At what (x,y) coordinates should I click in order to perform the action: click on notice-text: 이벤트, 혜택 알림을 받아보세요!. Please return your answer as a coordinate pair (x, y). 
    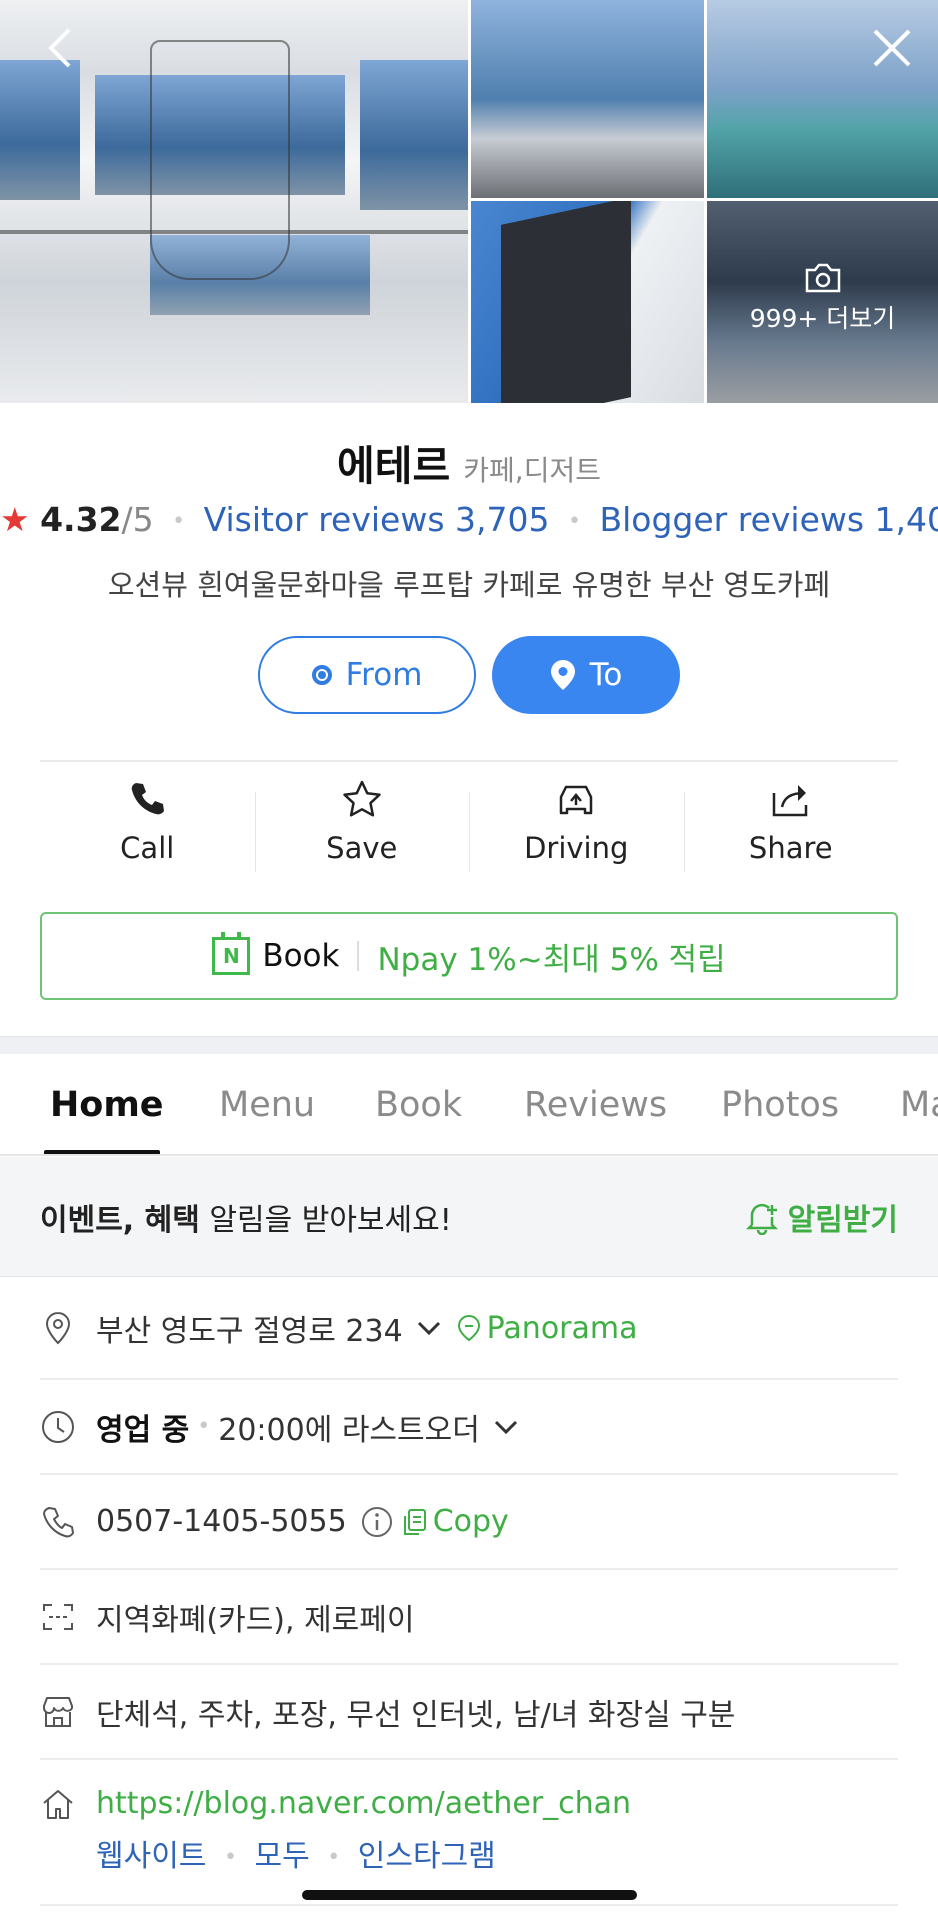
    Looking at the image, I should click on (246, 1217).